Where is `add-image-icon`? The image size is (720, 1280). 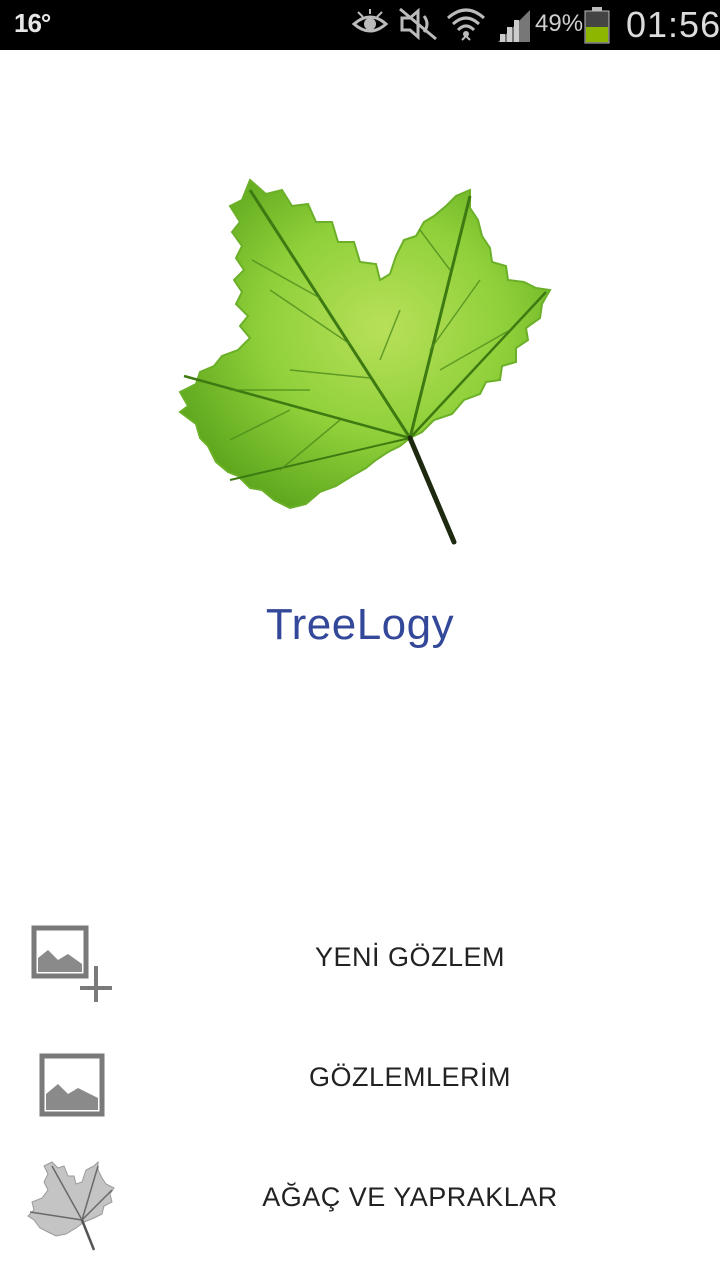 add-image-icon is located at coordinates (72, 959).